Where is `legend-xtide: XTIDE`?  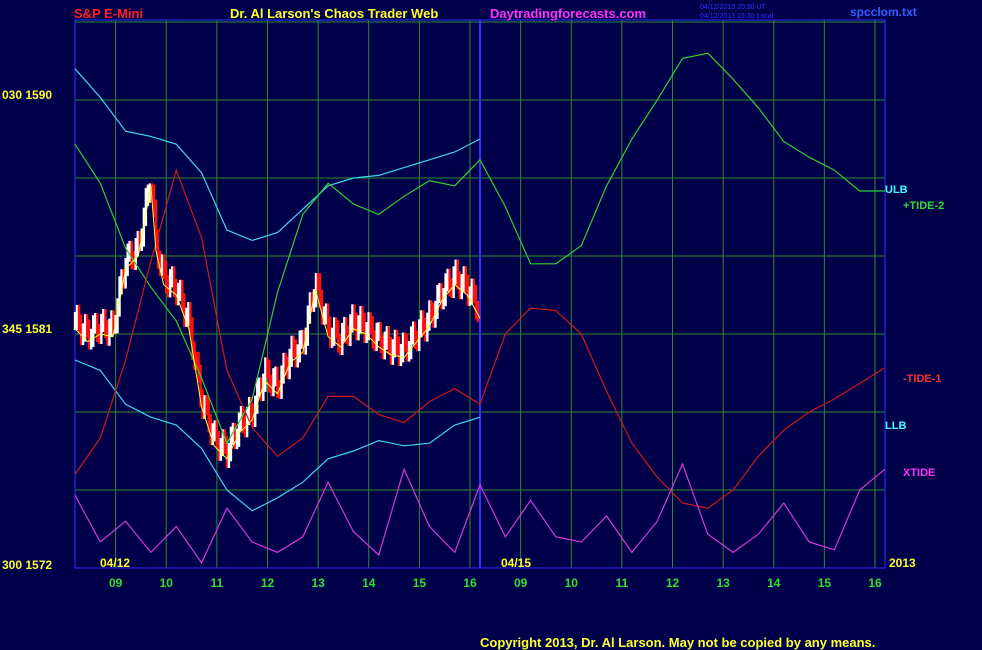
legend-xtide: XTIDE is located at coordinates (919, 473).